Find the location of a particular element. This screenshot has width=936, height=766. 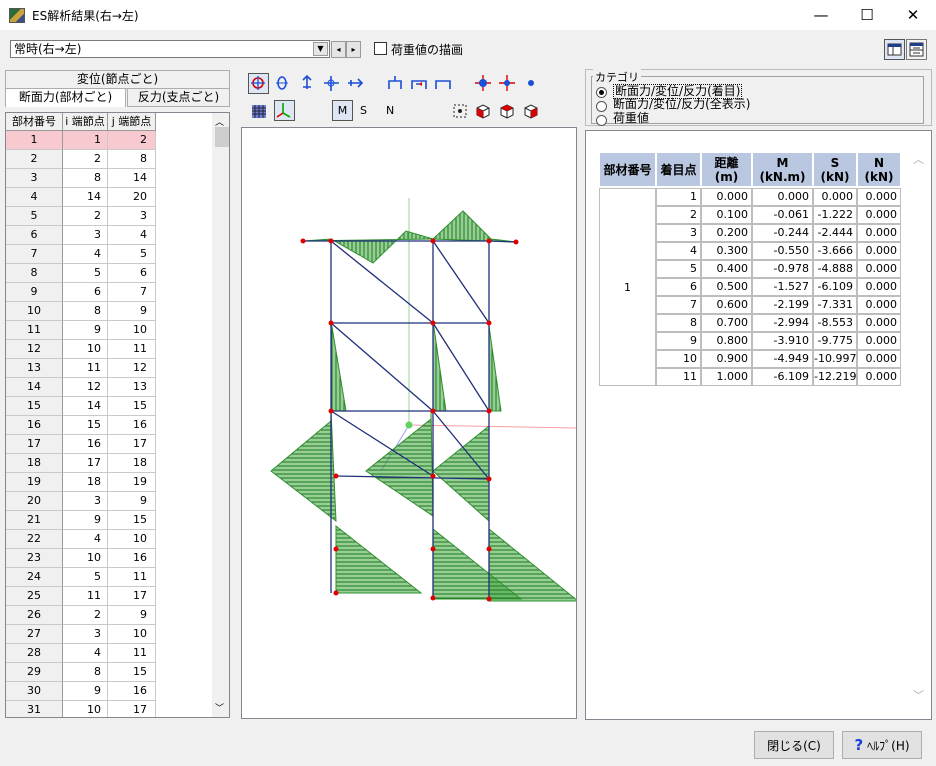

fit-view-icon is located at coordinates (460, 113).